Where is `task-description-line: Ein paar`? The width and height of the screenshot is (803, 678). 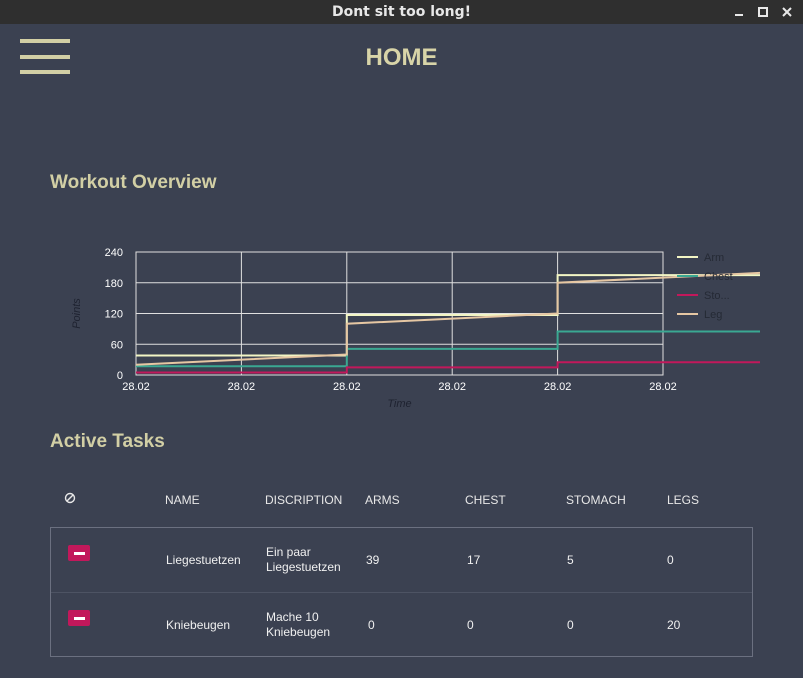
task-description-line: Ein paar is located at coordinates (288, 552).